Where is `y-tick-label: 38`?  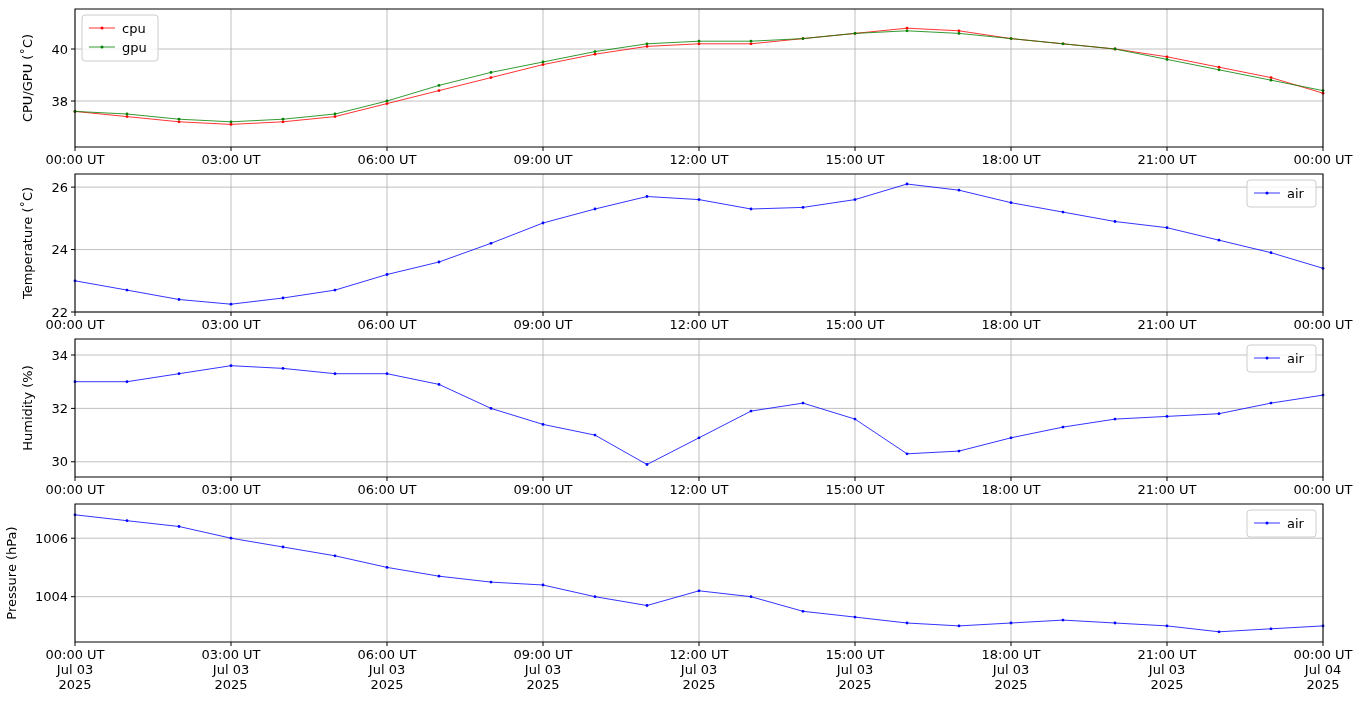 y-tick-label: 38 is located at coordinates (59, 101).